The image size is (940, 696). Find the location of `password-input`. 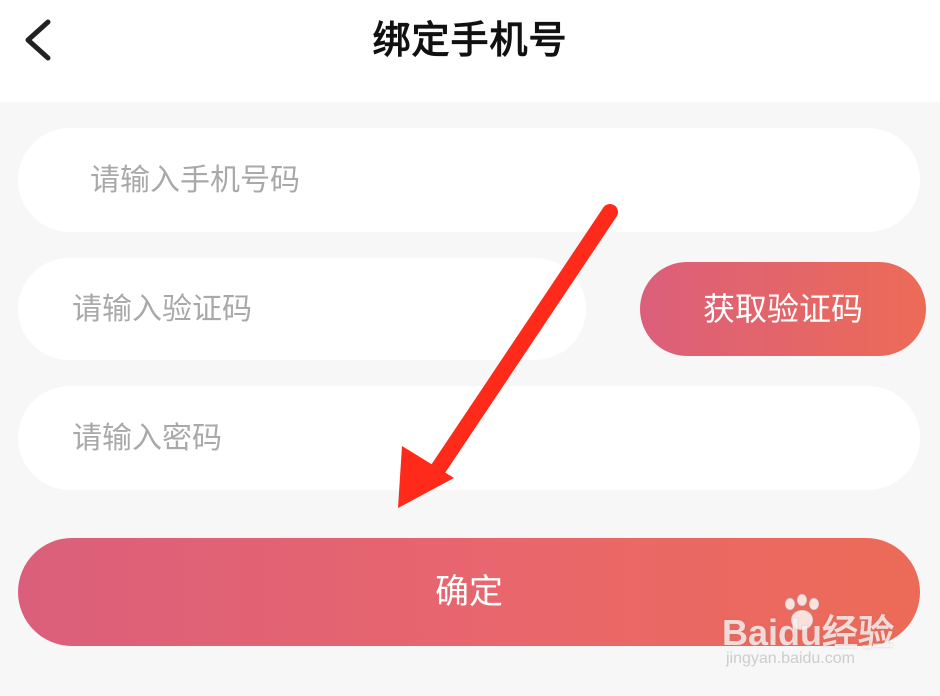

password-input is located at coordinates (469, 438).